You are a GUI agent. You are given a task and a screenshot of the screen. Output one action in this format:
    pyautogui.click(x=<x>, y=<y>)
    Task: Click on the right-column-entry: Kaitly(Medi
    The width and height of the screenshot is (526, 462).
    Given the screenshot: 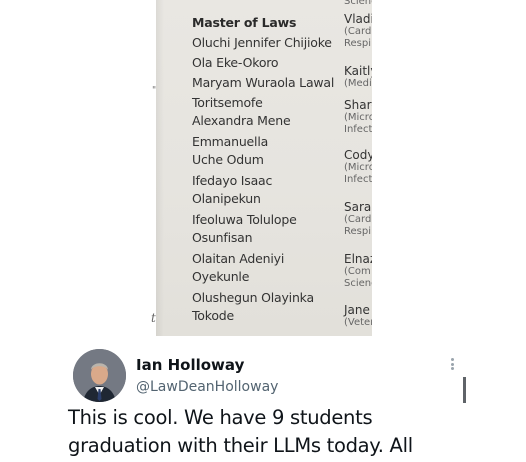 What is the action you would take?
    pyautogui.click(x=358, y=77)
    